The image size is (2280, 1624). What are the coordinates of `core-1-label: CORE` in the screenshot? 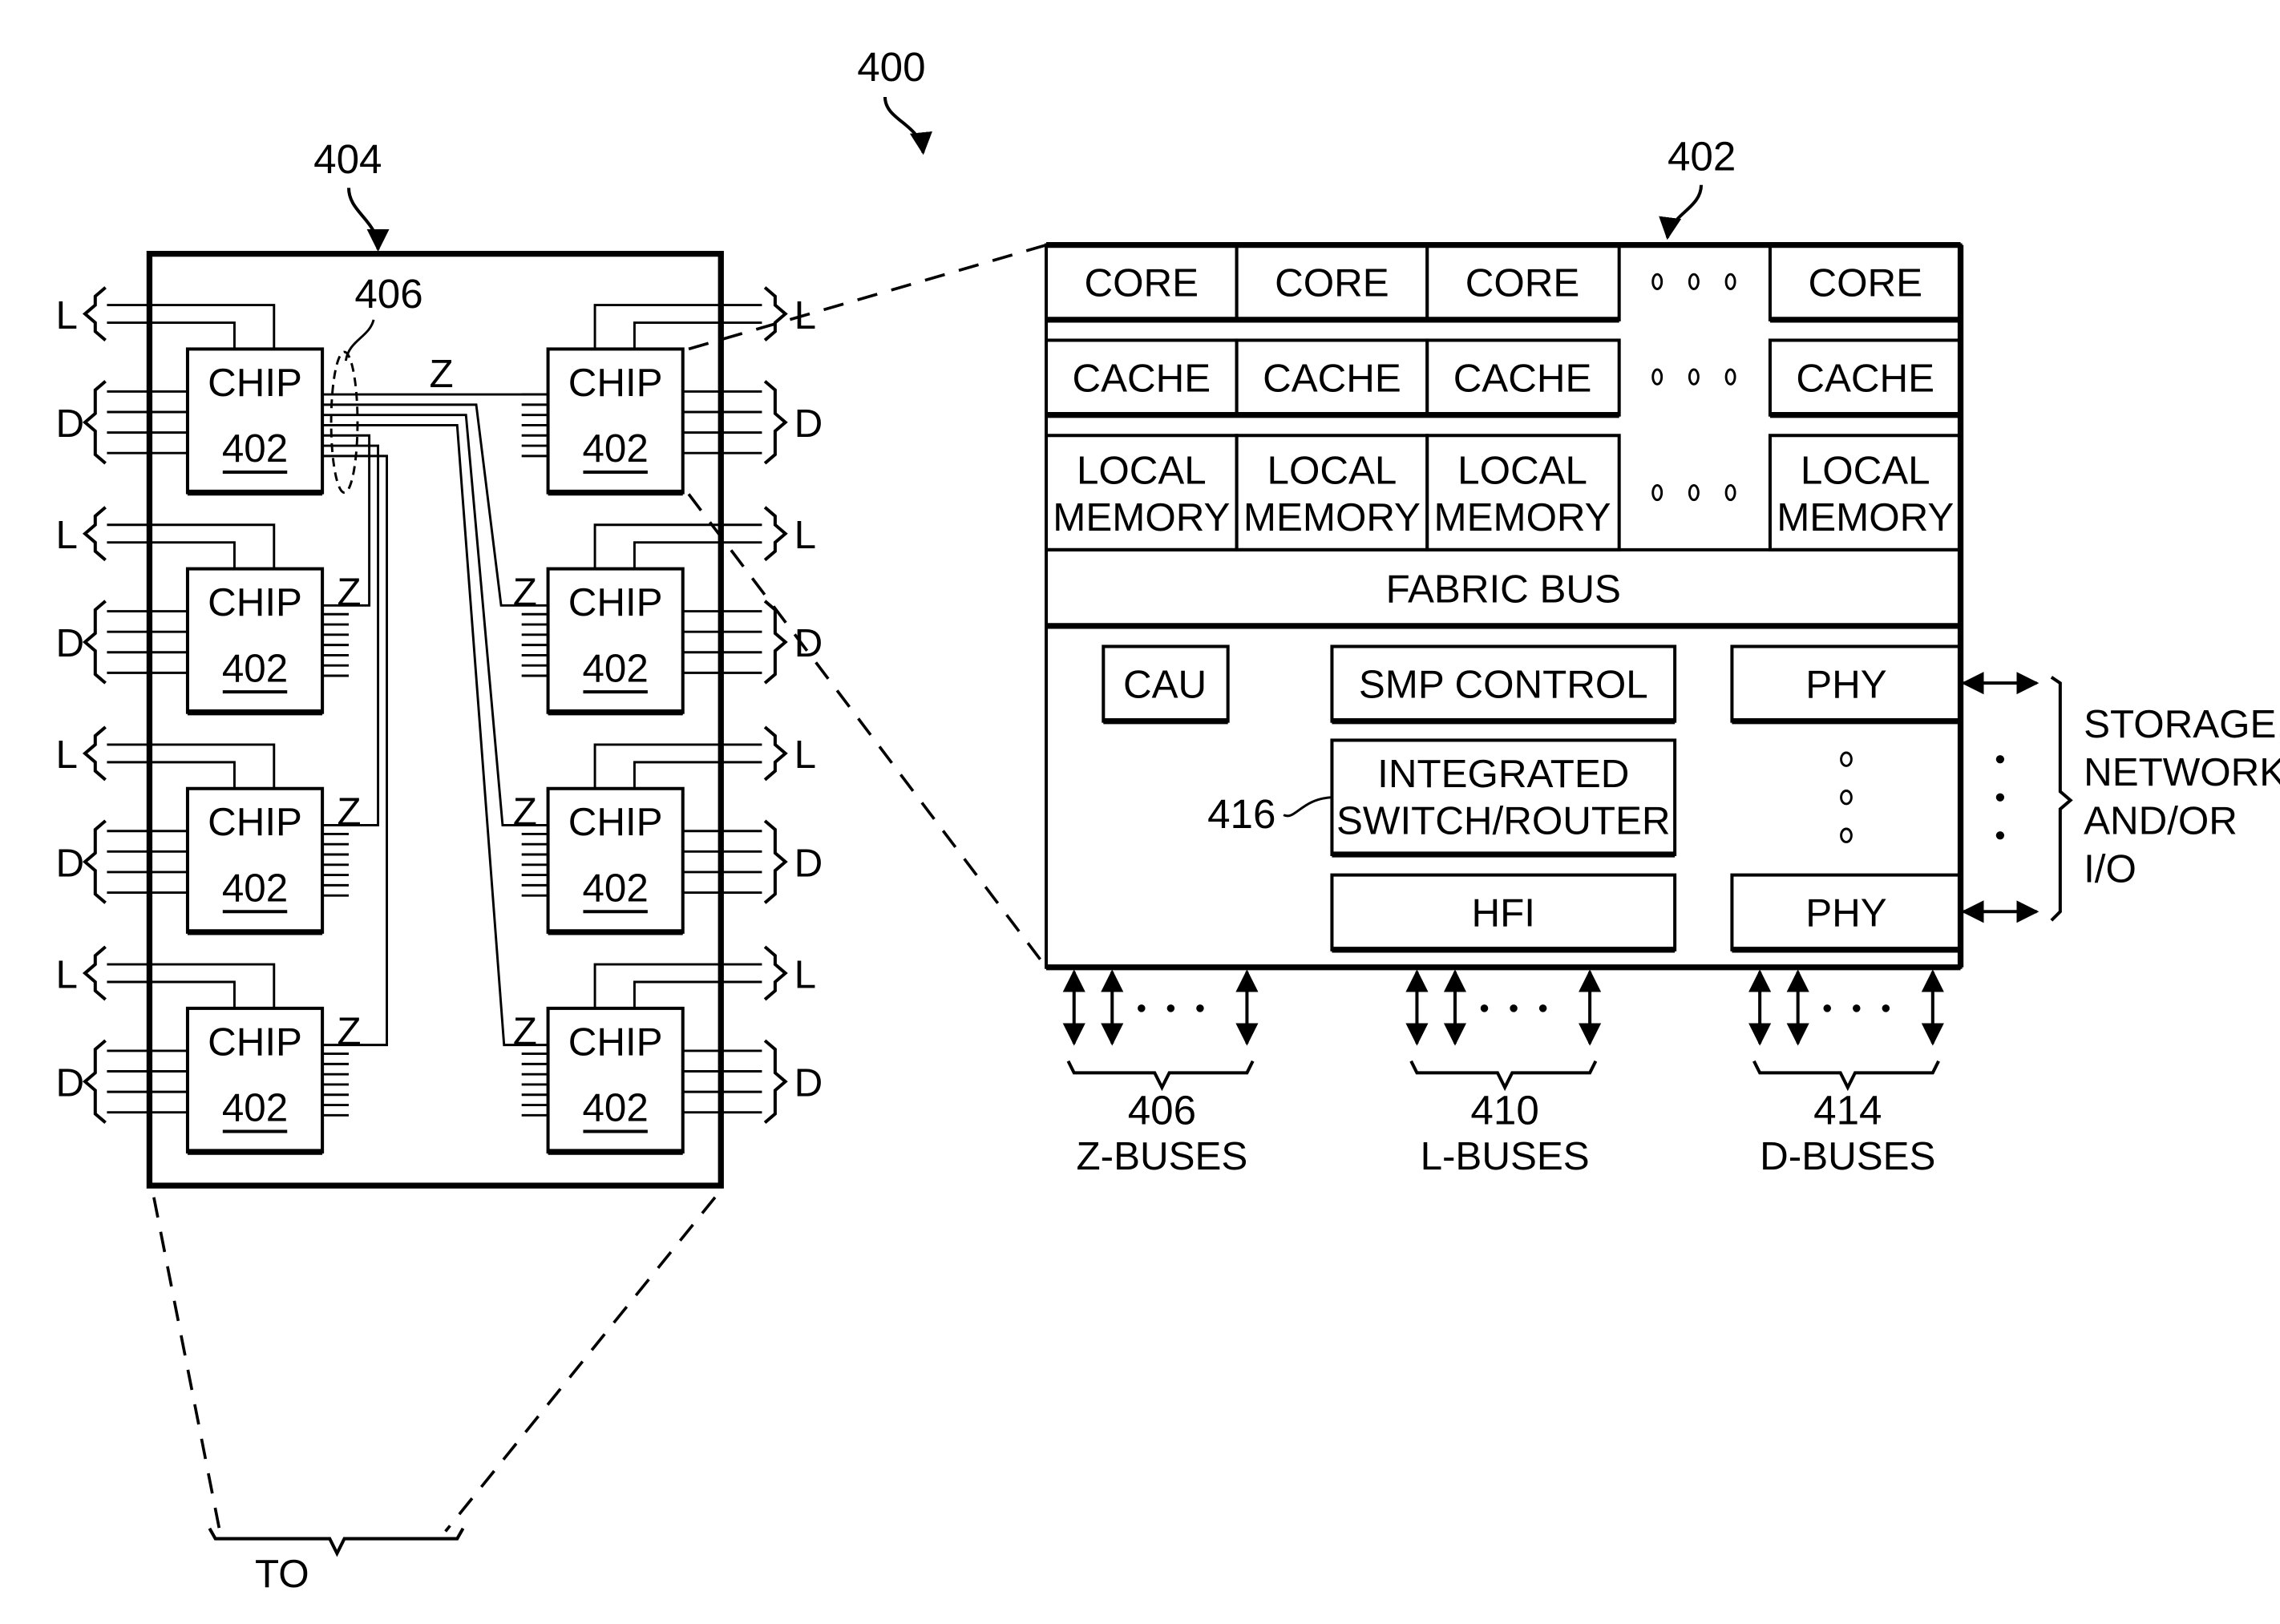 It's located at (1142, 283).